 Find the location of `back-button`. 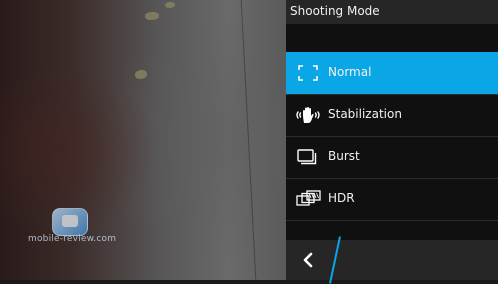

back-button is located at coordinates (309, 260).